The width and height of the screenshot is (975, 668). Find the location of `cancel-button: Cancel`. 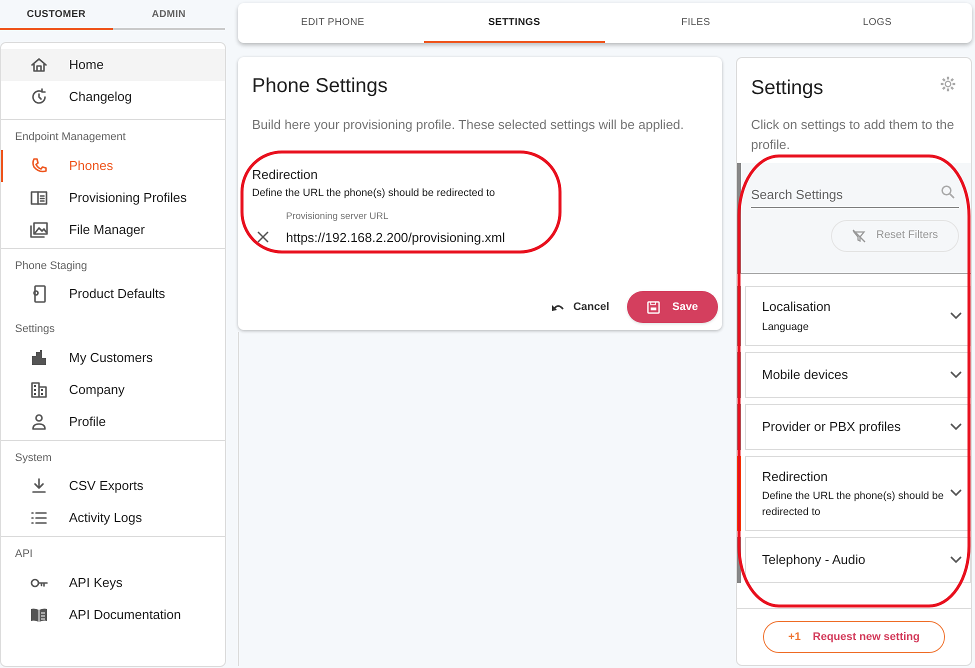

cancel-button: Cancel is located at coordinates (580, 307).